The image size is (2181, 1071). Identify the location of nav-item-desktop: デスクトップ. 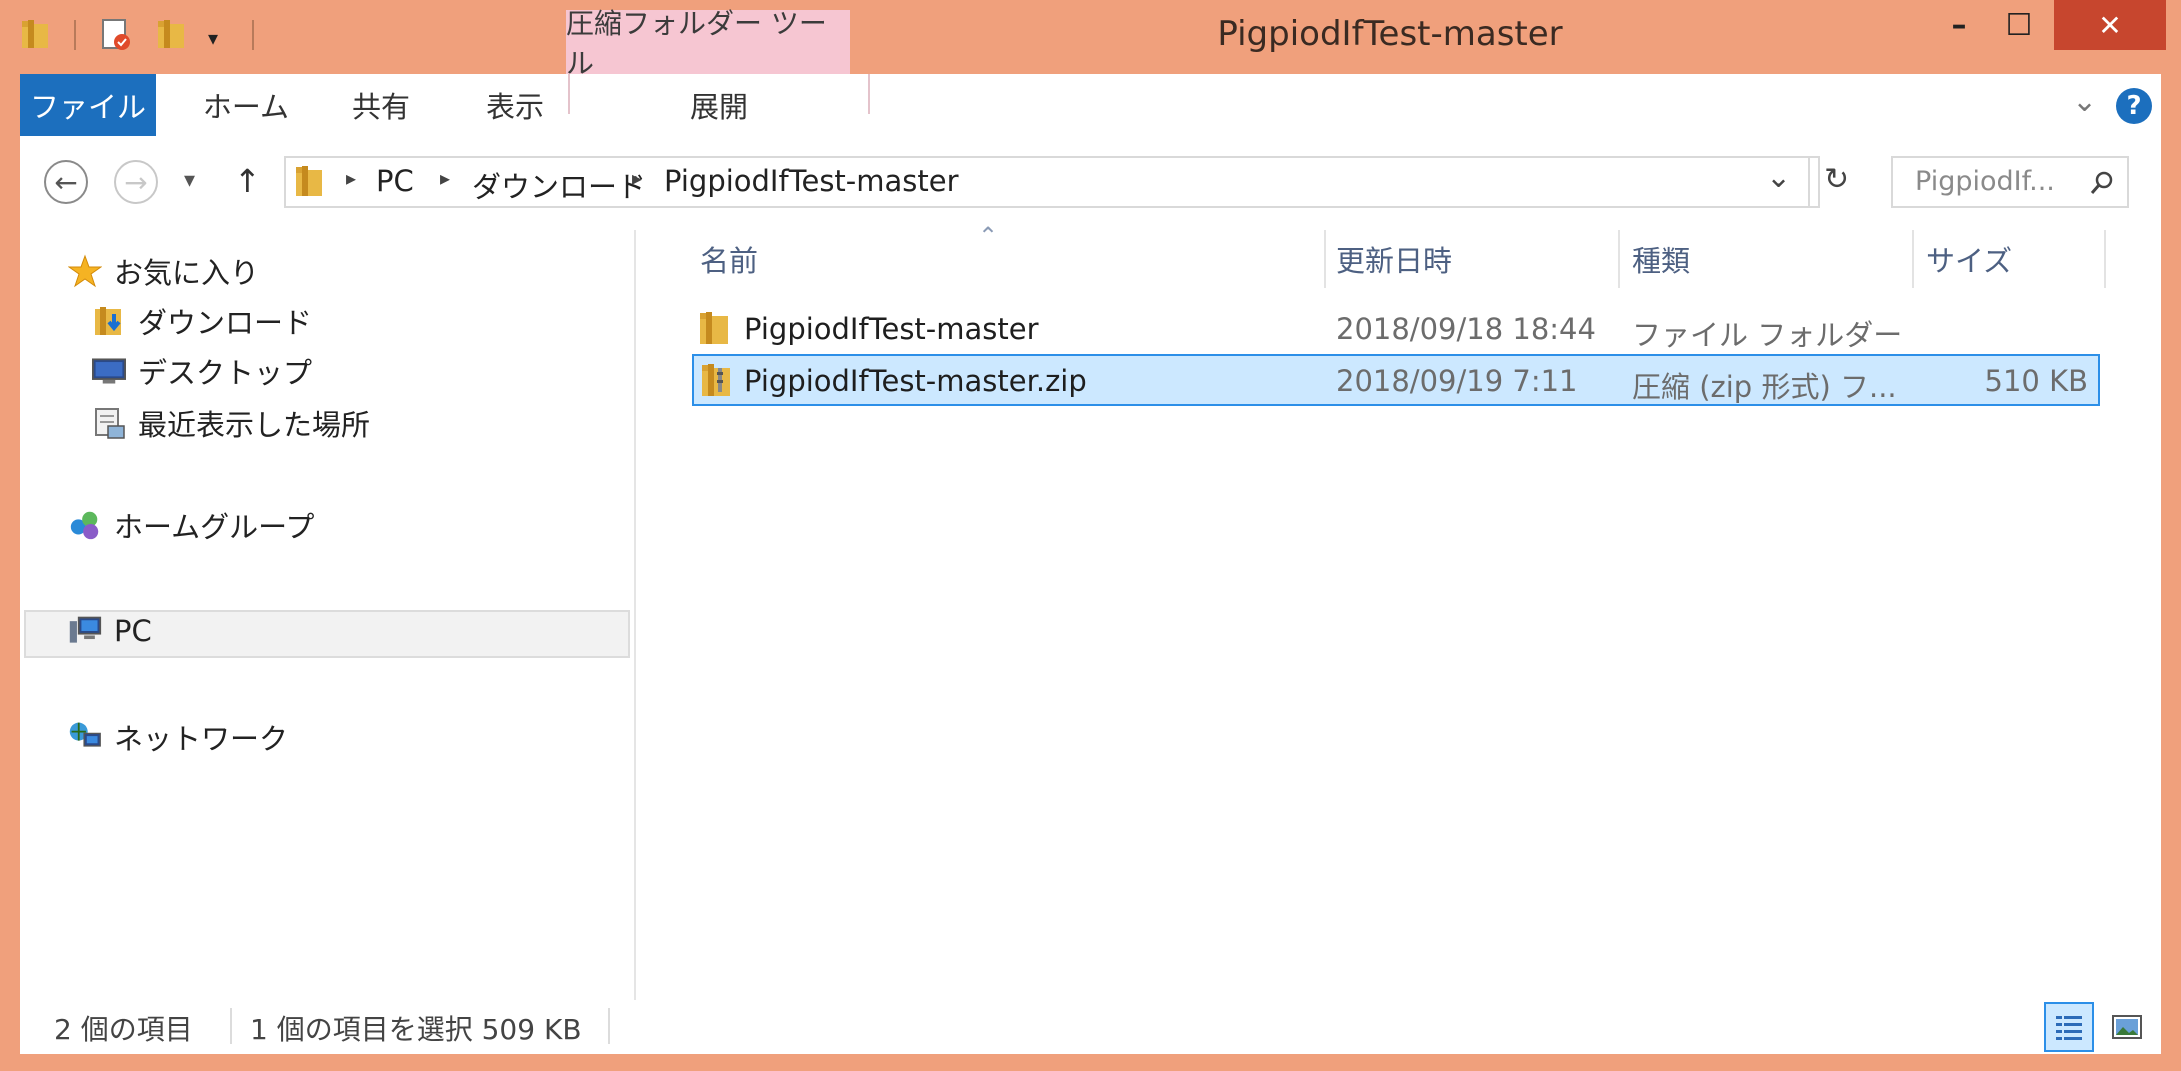
(202, 371).